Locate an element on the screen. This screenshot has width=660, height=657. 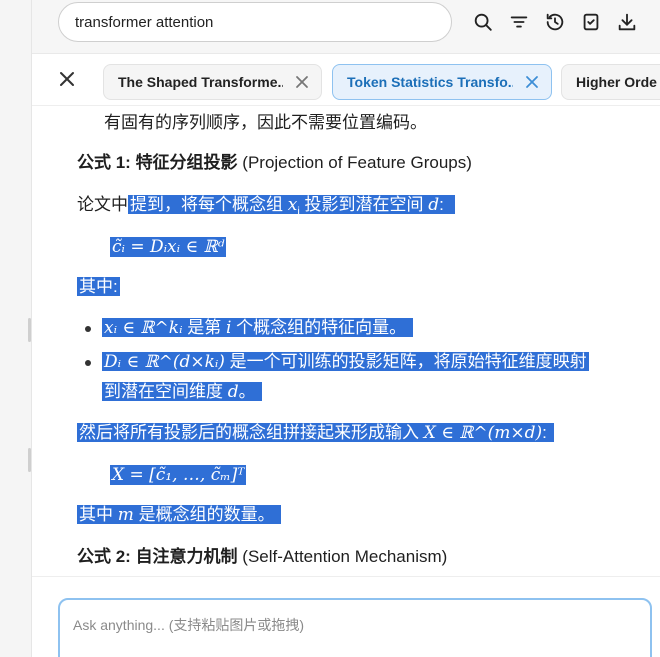
left-rail is located at coordinates (16, 328).